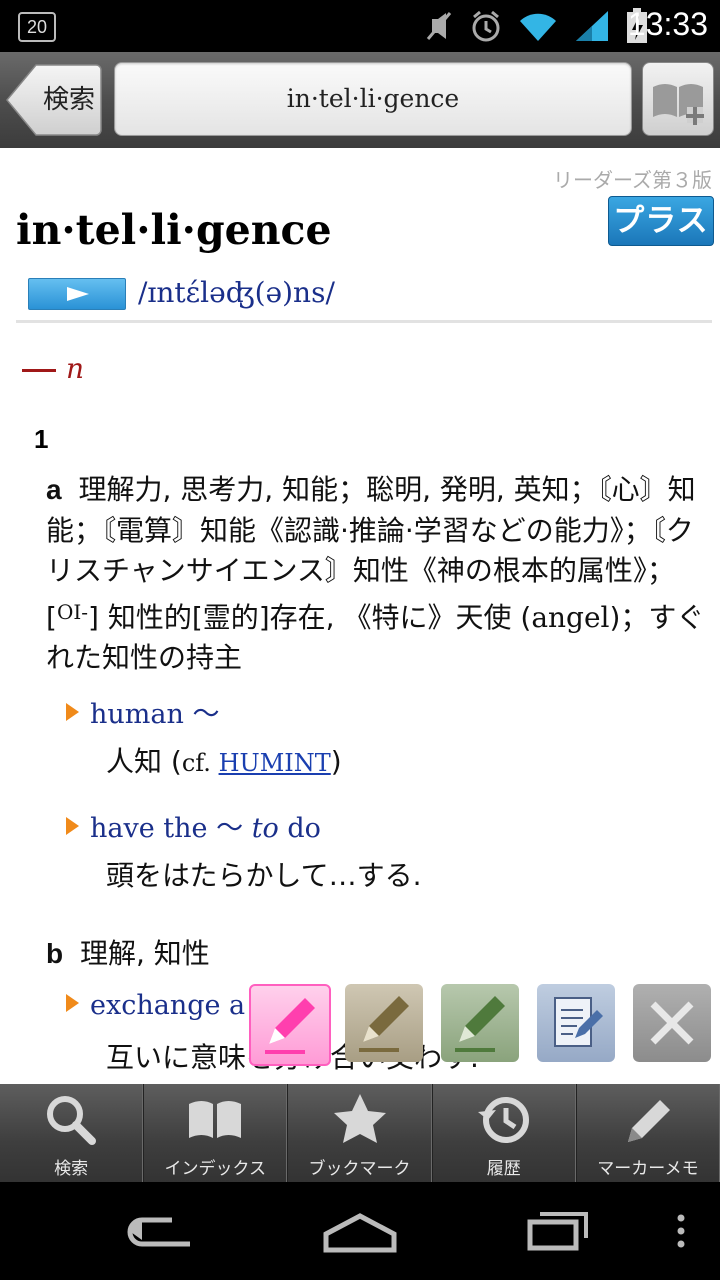  I want to click on book-add-icon, so click(678, 104).